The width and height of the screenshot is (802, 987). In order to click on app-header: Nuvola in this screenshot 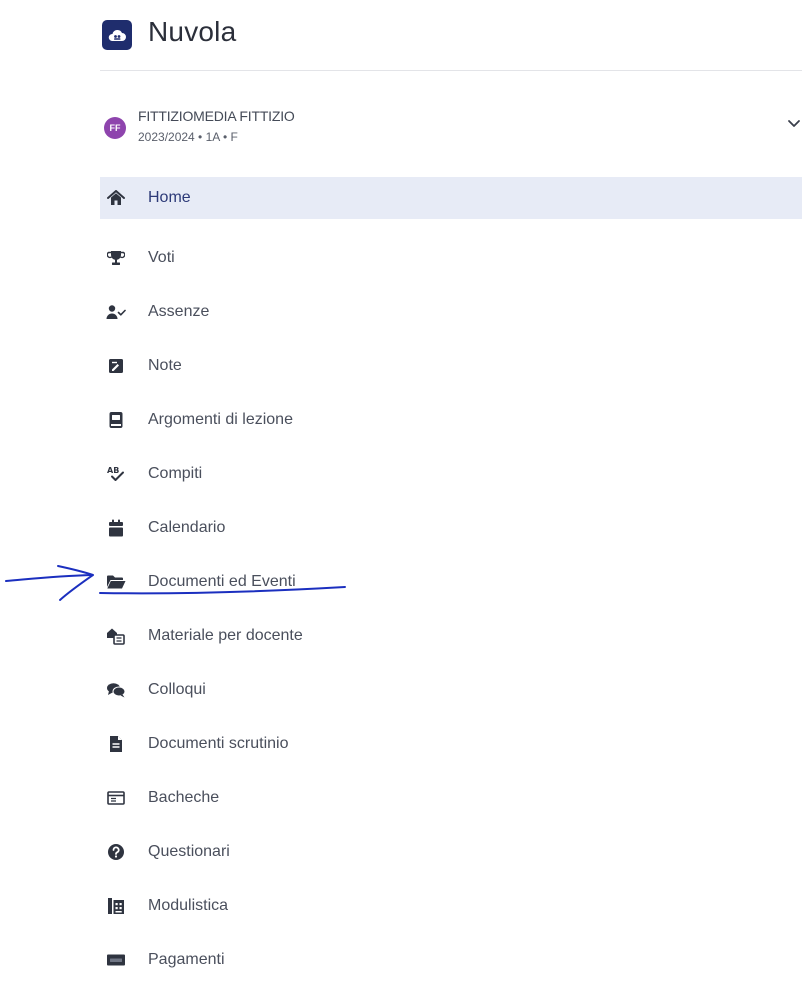, I will do `click(451, 35)`.